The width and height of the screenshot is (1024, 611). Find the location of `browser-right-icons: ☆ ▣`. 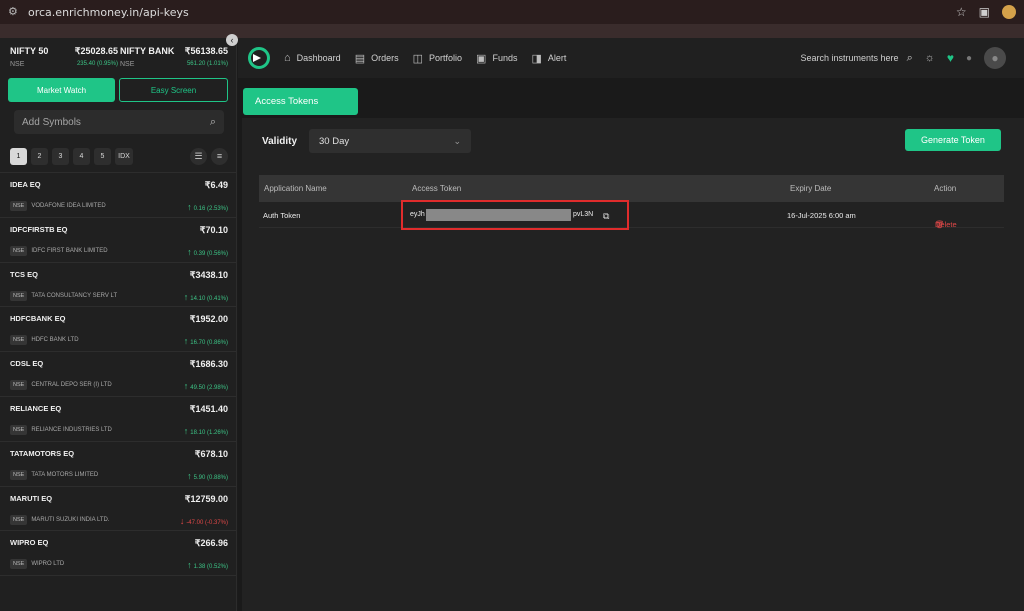

browser-right-icons: ☆ ▣ is located at coordinates (986, 12).